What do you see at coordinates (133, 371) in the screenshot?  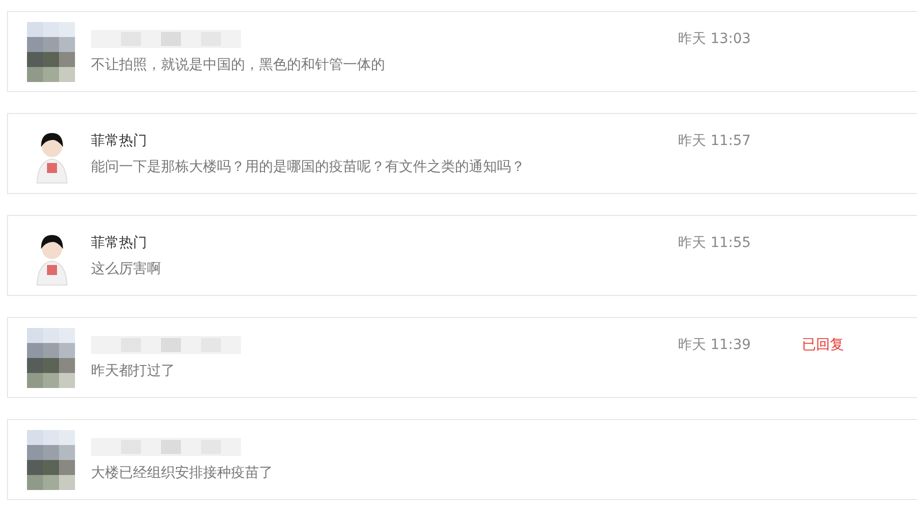 I see `message-text: 昨天都打过了` at bounding box center [133, 371].